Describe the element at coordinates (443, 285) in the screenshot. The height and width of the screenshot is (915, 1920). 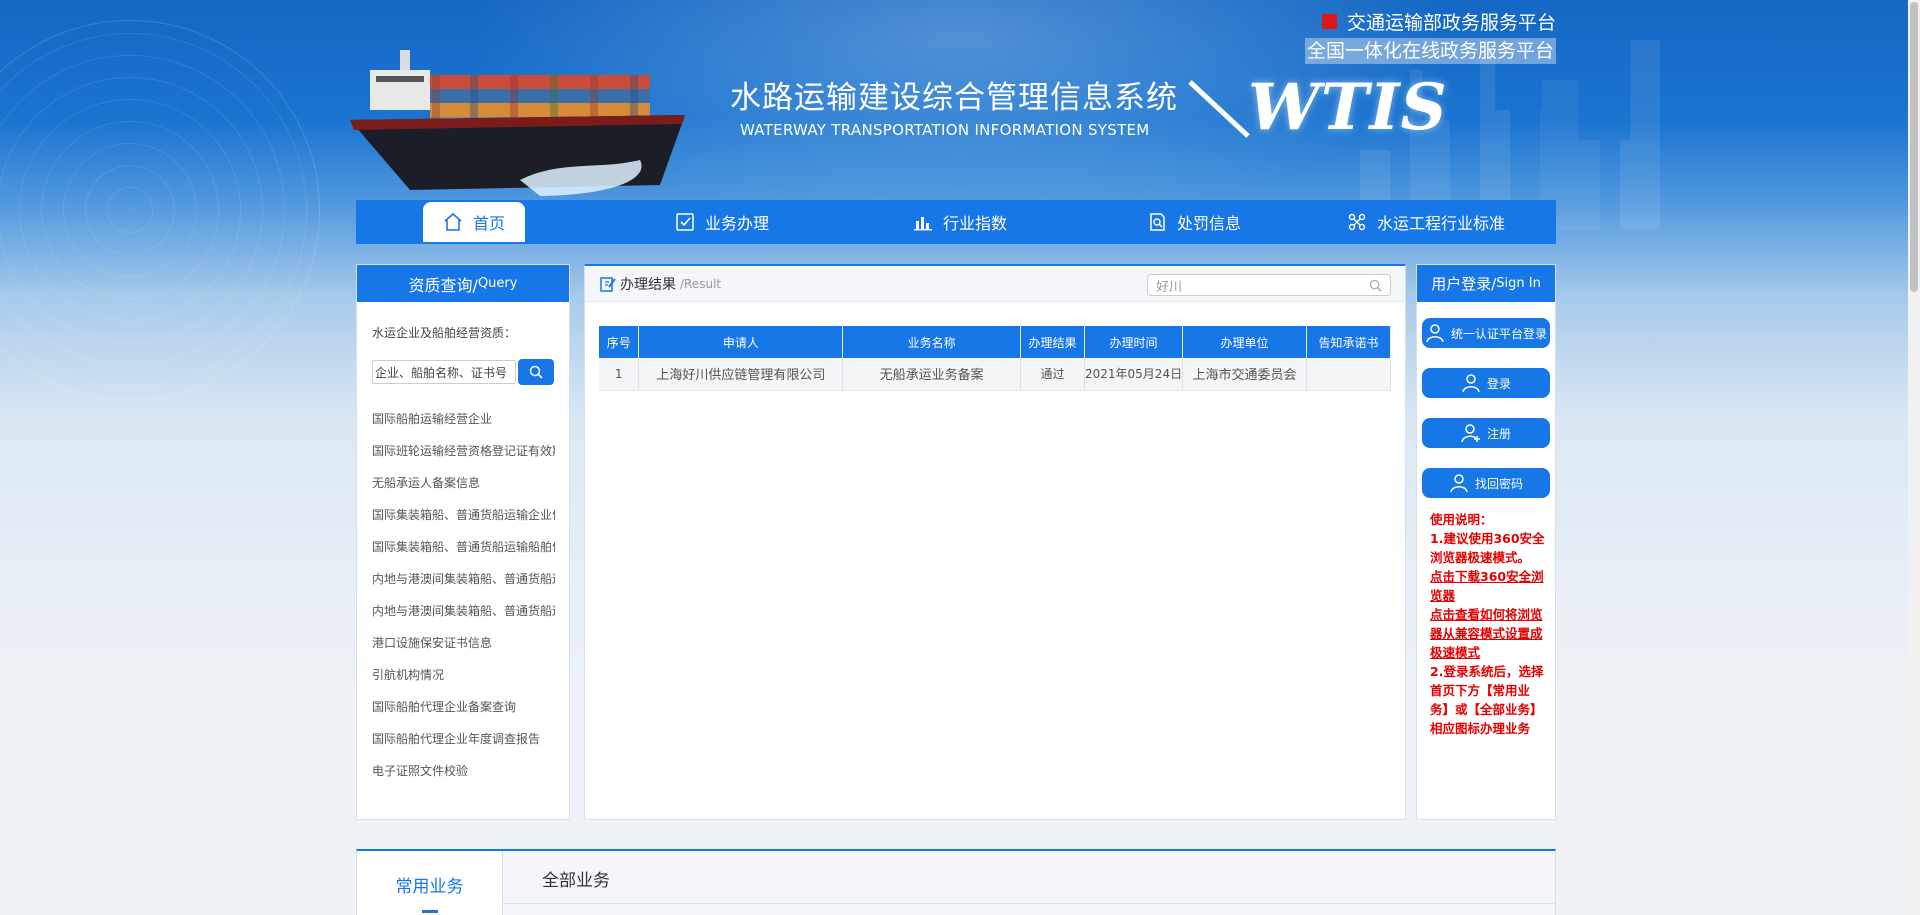
I see `query-title: 资质查询/` at that location.